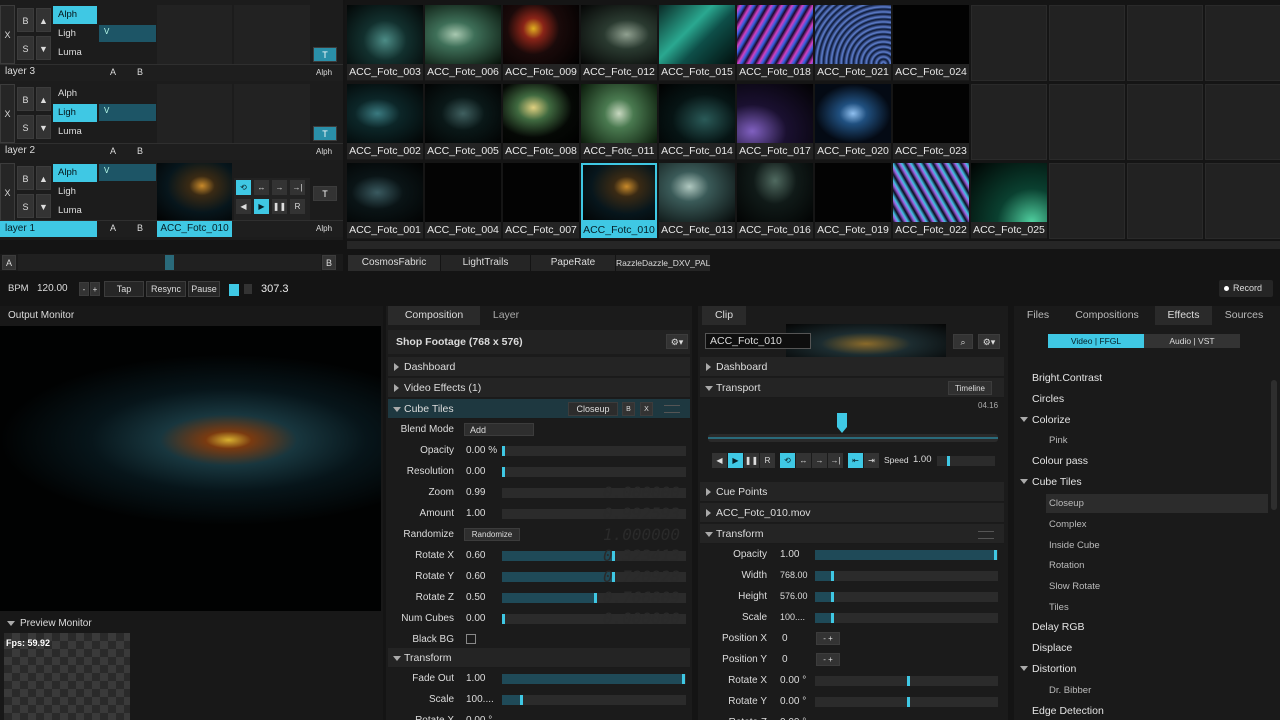 The image size is (1280, 720). Describe the element at coordinates (140, 228) in the screenshot. I see `crossfade-b: B` at that location.